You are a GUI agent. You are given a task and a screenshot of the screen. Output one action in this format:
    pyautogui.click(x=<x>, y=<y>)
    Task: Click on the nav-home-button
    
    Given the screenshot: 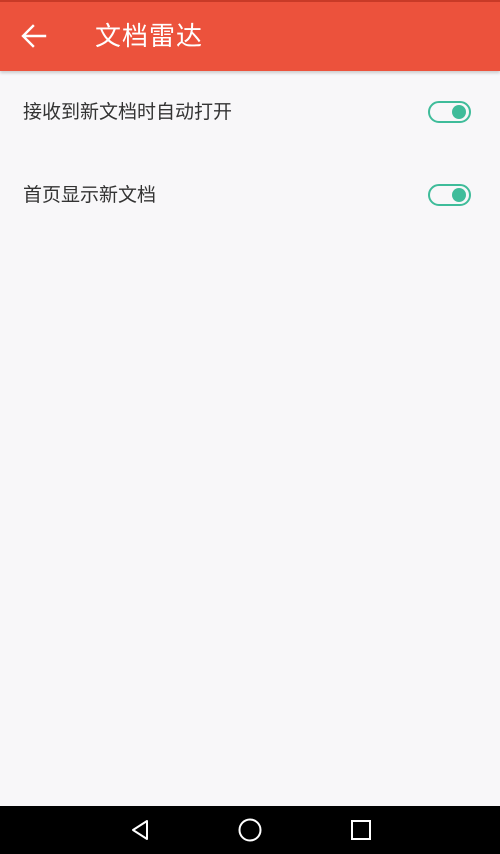 What is the action you would take?
    pyautogui.click(x=250, y=830)
    